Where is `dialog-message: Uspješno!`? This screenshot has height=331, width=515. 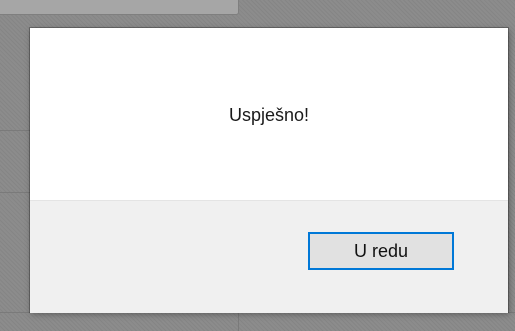
dialog-message: Uspješno! is located at coordinates (269, 114).